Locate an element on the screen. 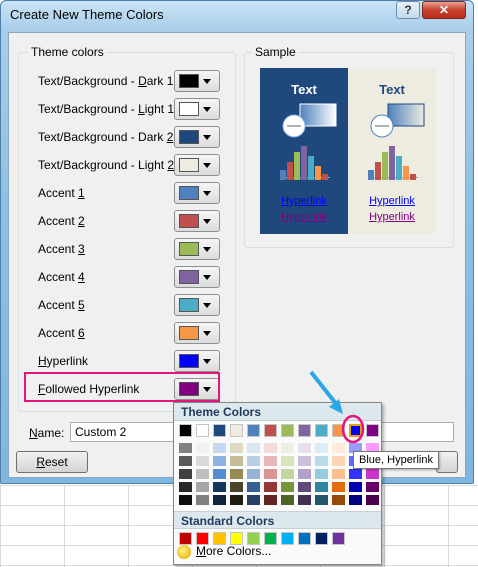 The height and width of the screenshot is (567, 478). cancel-button-partial is located at coordinates (447, 462).